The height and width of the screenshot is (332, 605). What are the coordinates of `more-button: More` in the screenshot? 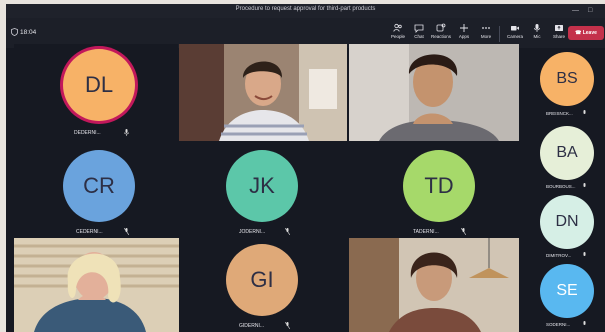 It's located at (486, 34).